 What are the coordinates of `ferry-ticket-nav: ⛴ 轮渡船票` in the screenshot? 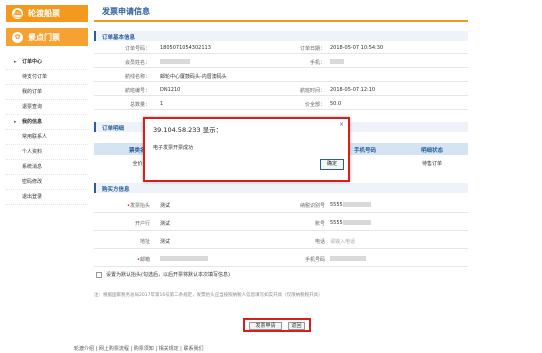 It's located at (47, 13).